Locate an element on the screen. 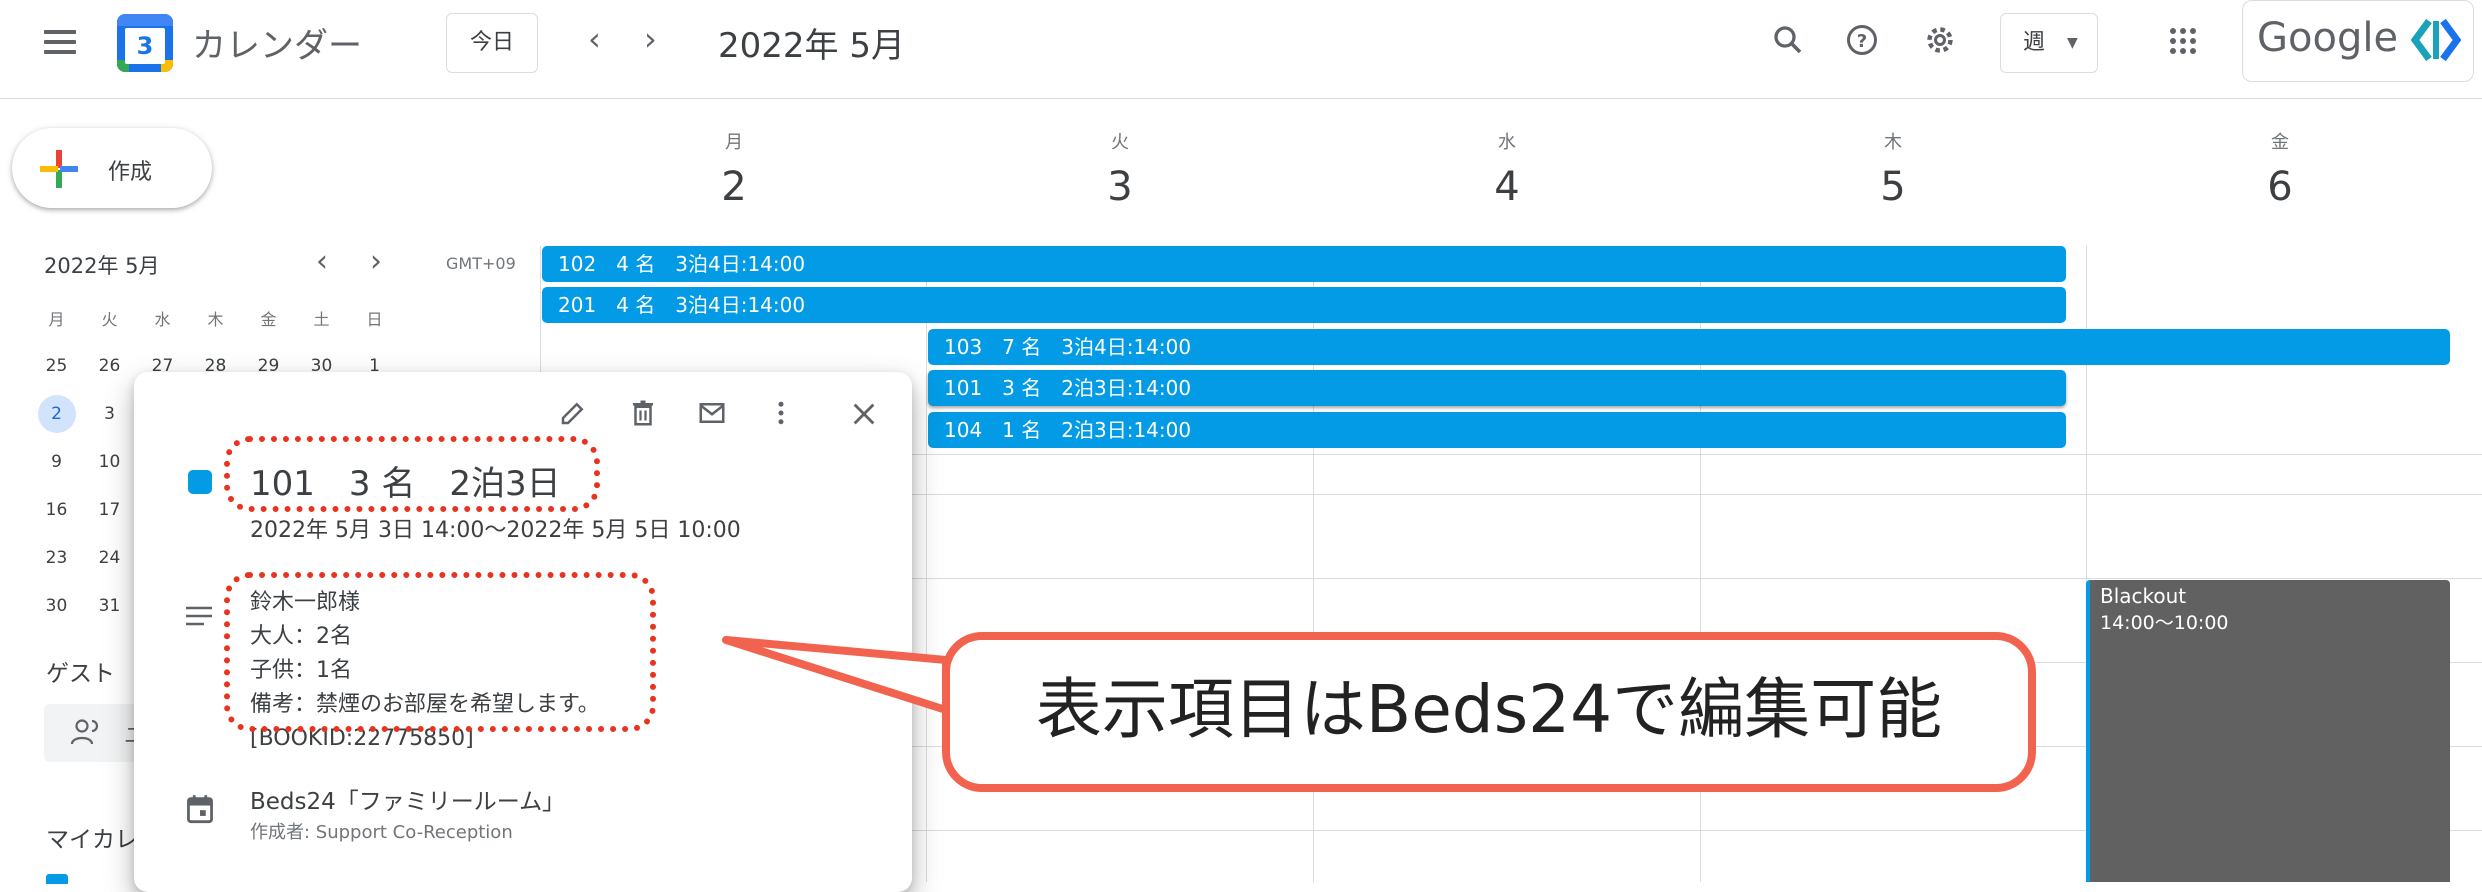  edit-pencil-icon is located at coordinates (573, 415).